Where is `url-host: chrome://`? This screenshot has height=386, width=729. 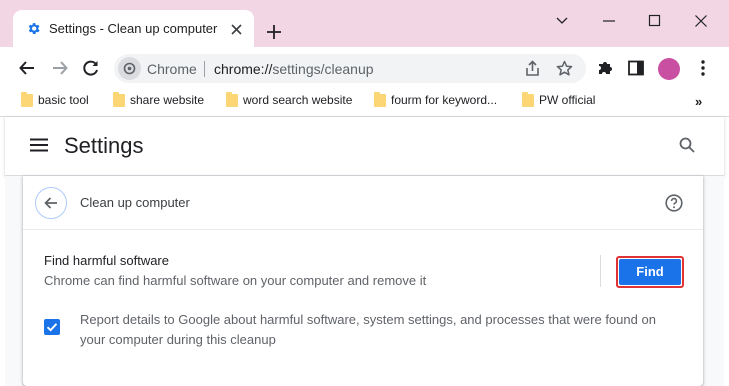
url-host: chrome:// is located at coordinates (243, 69).